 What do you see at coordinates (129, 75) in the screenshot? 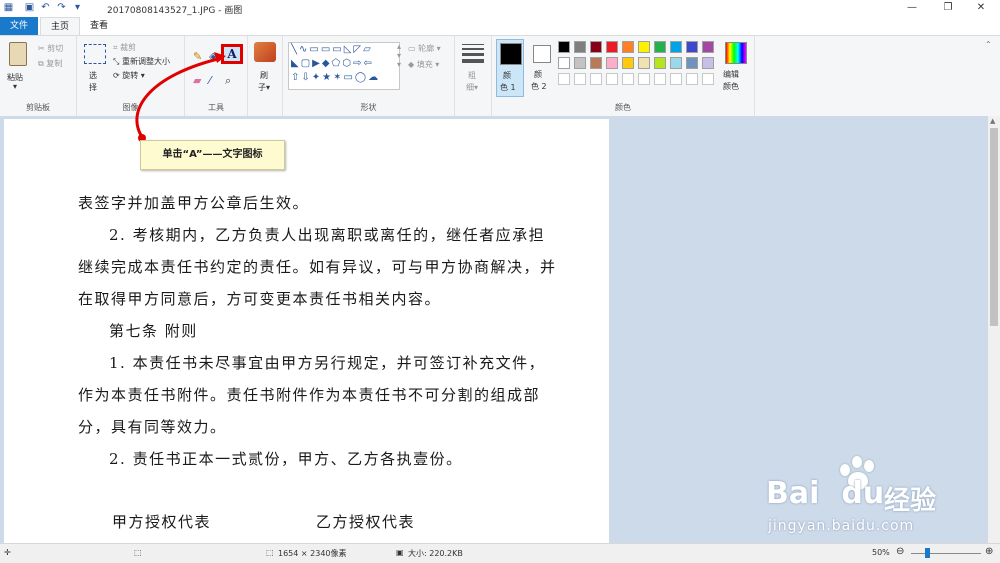
I see `rotate-button: ⟳ 旋转 ▾` at bounding box center [129, 75].